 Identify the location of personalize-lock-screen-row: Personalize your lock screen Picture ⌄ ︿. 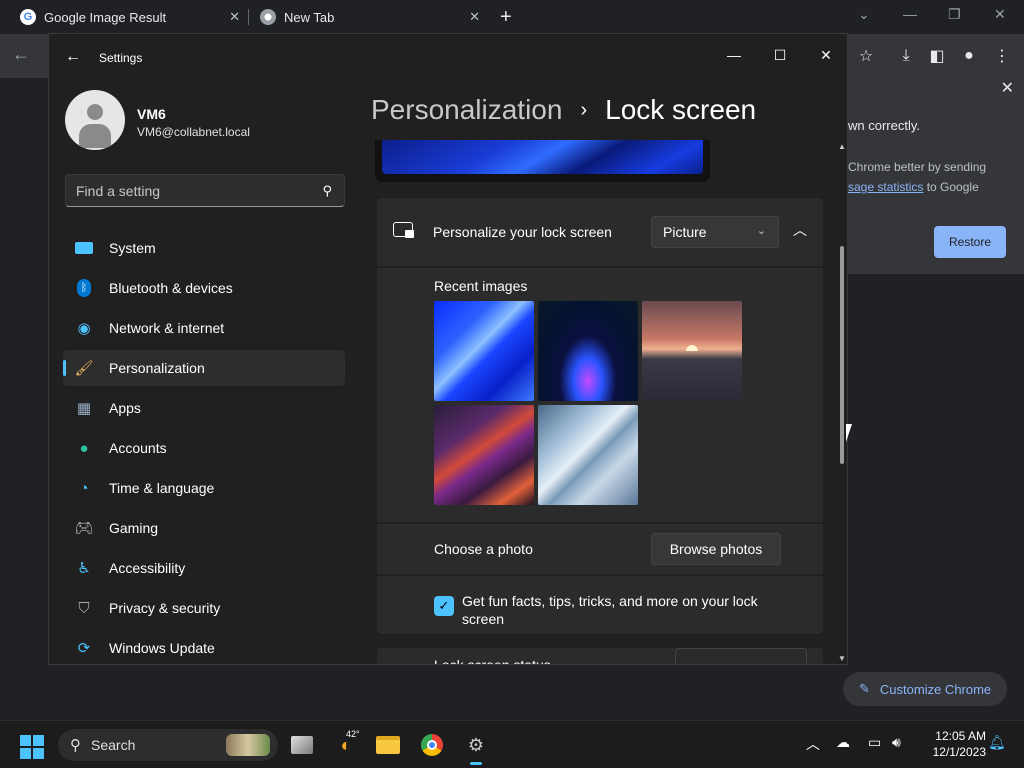
(600, 232).